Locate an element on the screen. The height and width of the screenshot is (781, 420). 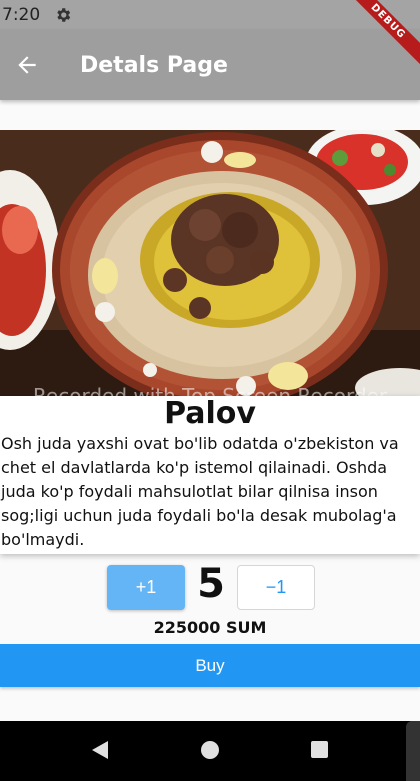
page-title: Detals Page is located at coordinates (154, 65).